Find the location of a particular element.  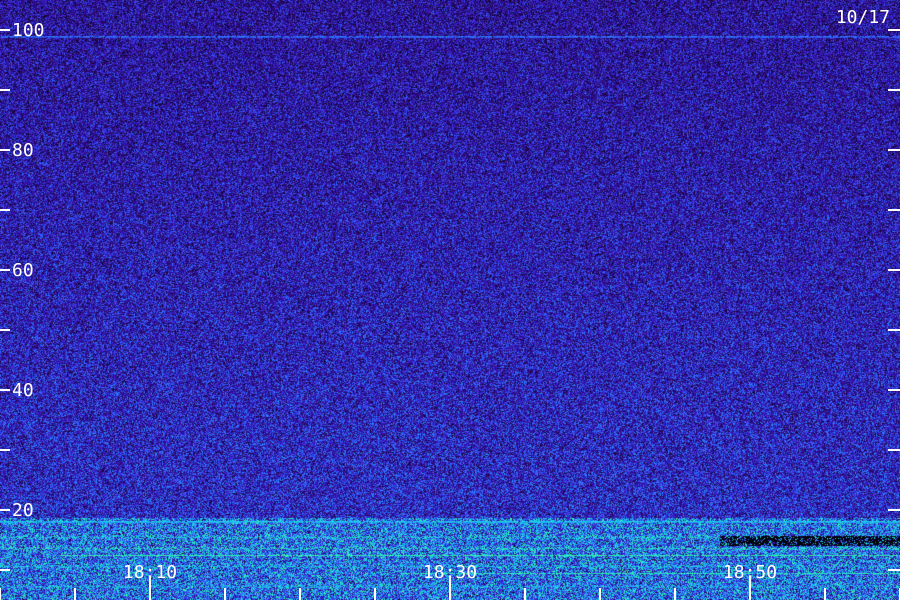

y-tick-label-60: 60 is located at coordinates (23, 270).